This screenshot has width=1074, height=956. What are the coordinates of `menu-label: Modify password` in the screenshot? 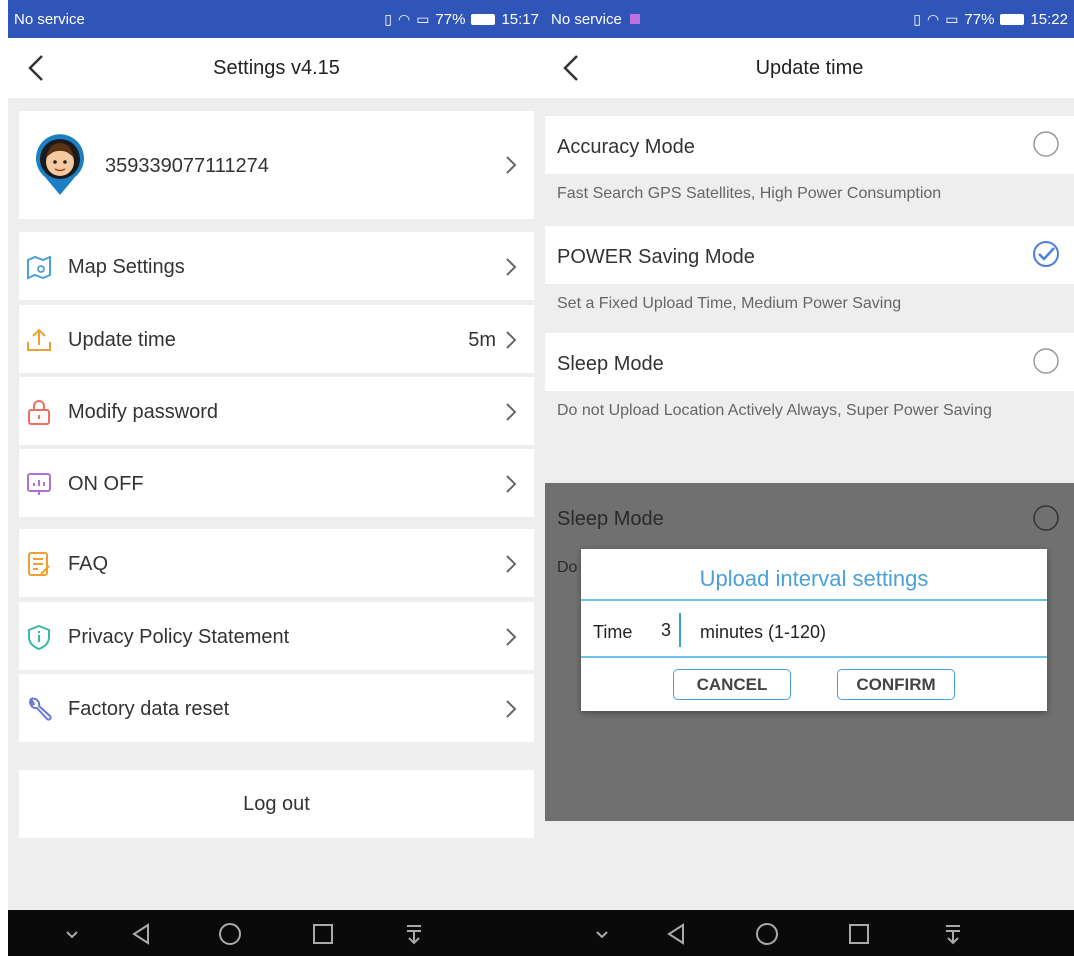 It's located at (143, 412).